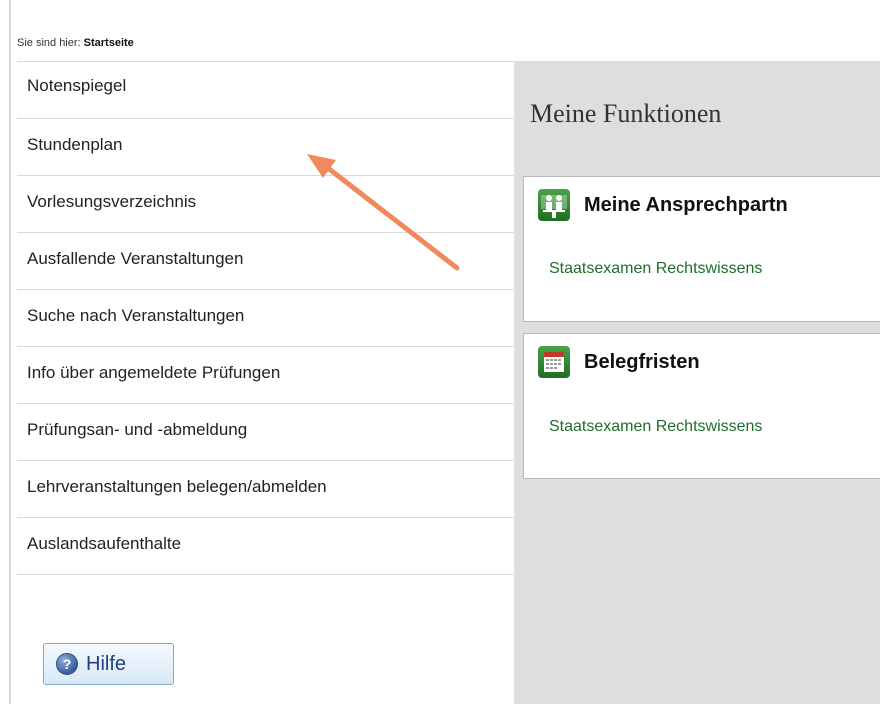 The width and height of the screenshot is (880, 704). I want to click on sidebar-item-lehrveranstaltungen-belegen: Lehrveranstaltungen belegen/abmelden, so click(265, 489).